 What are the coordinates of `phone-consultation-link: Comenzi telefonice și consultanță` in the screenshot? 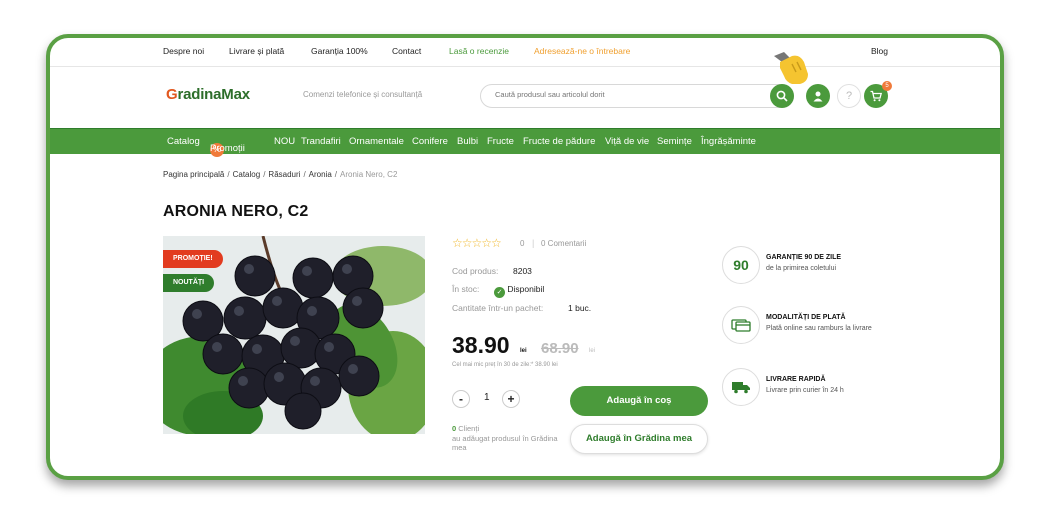 It's located at (362, 94).